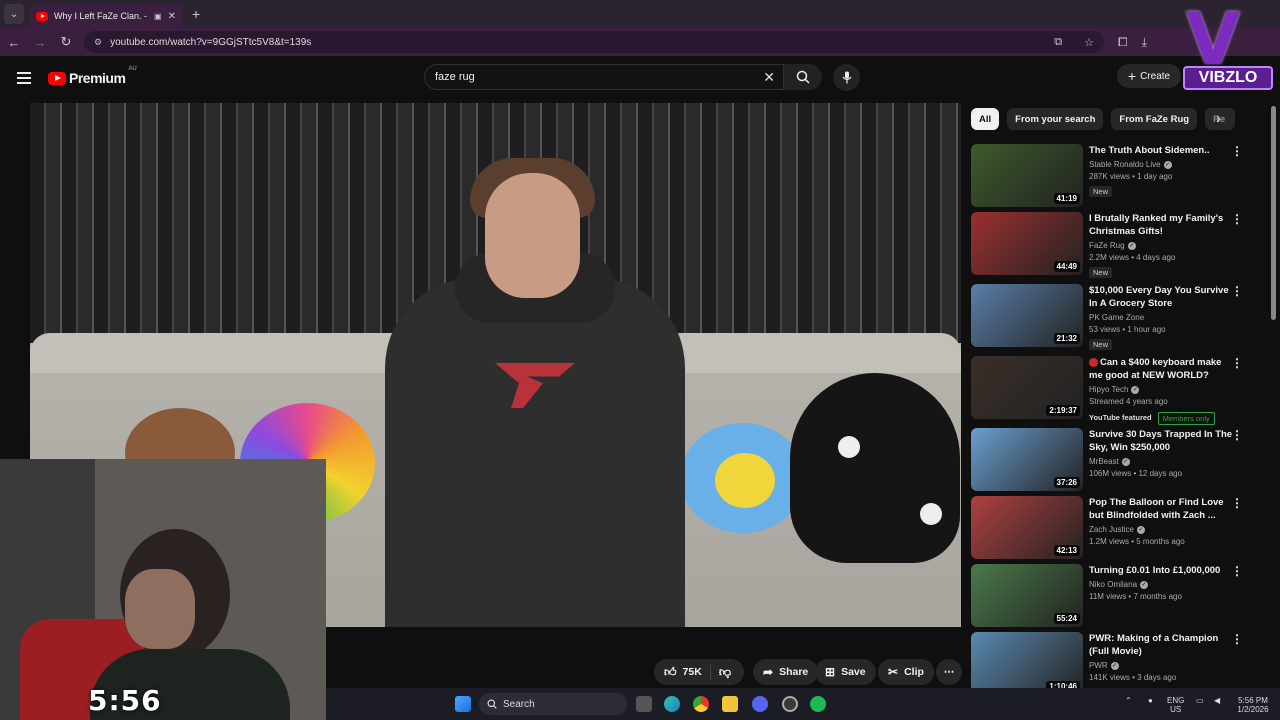 This screenshot has height=720, width=1280. What do you see at coordinates (1161, 584) in the screenshot?
I see `channel-name: Niko Omilana ✓` at bounding box center [1161, 584].